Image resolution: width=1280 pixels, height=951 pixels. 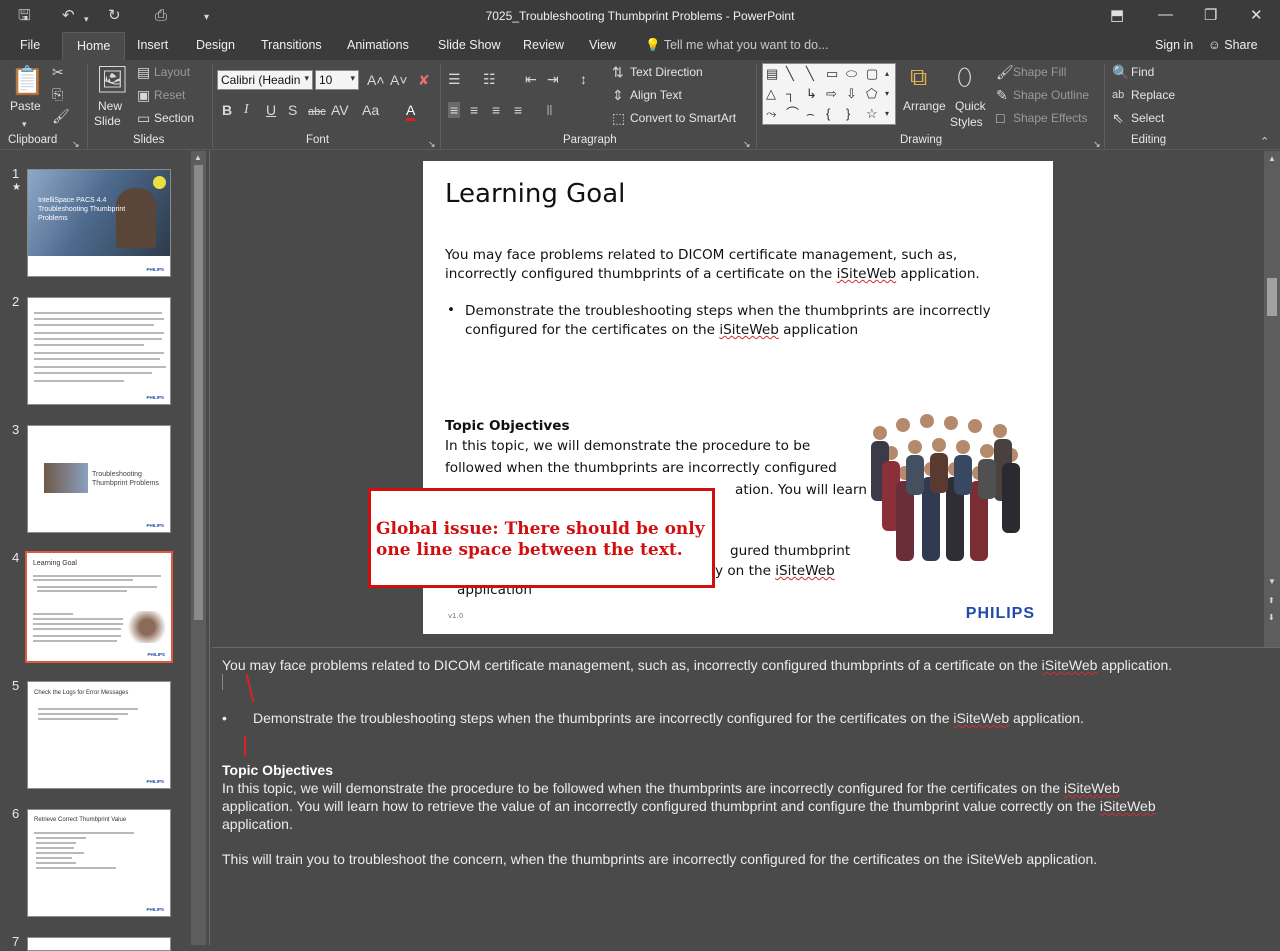 What do you see at coordinates (215, 45) in the screenshot?
I see `tab-design: Design` at bounding box center [215, 45].